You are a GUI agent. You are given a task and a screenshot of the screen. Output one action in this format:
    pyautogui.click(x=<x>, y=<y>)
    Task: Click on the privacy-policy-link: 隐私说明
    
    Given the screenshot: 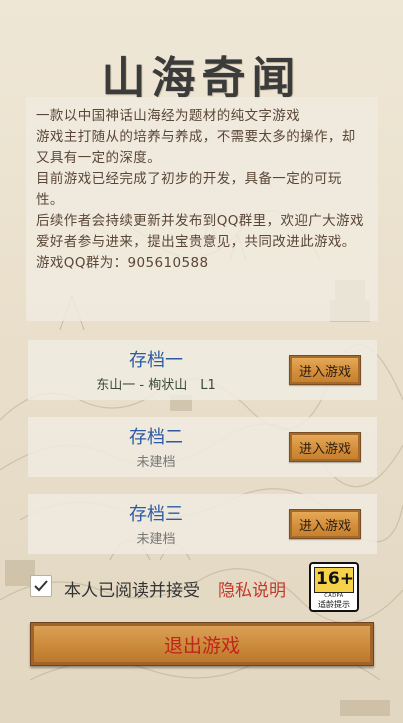 What is the action you would take?
    pyautogui.click(x=252, y=588)
    